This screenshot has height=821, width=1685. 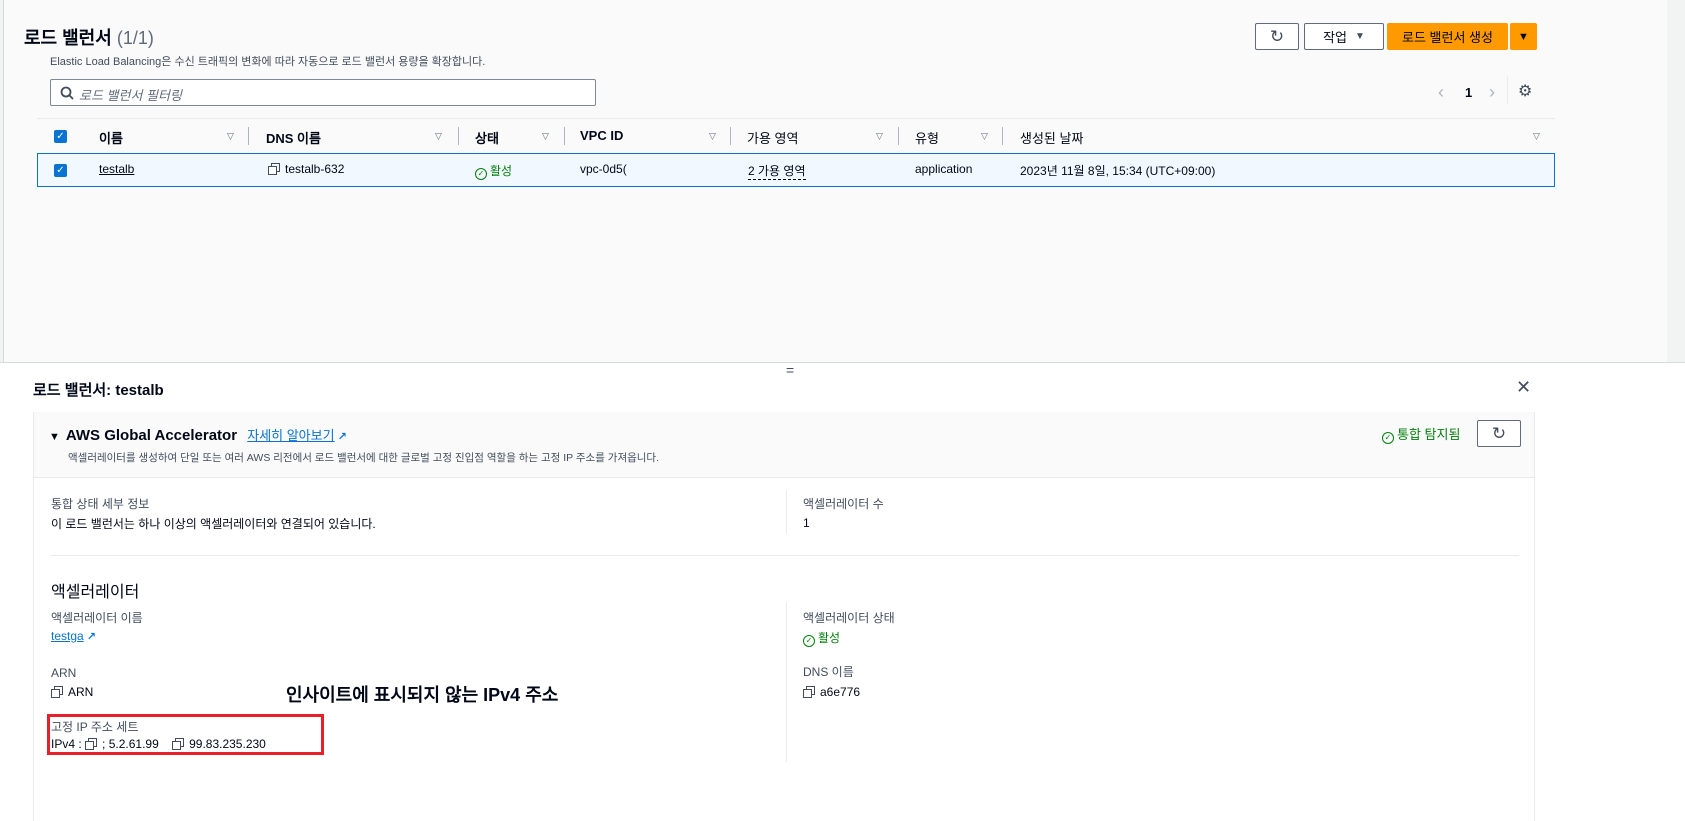 What do you see at coordinates (1468, 92) in the screenshot?
I see `current-page: 1` at bounding box center [1468, 92].